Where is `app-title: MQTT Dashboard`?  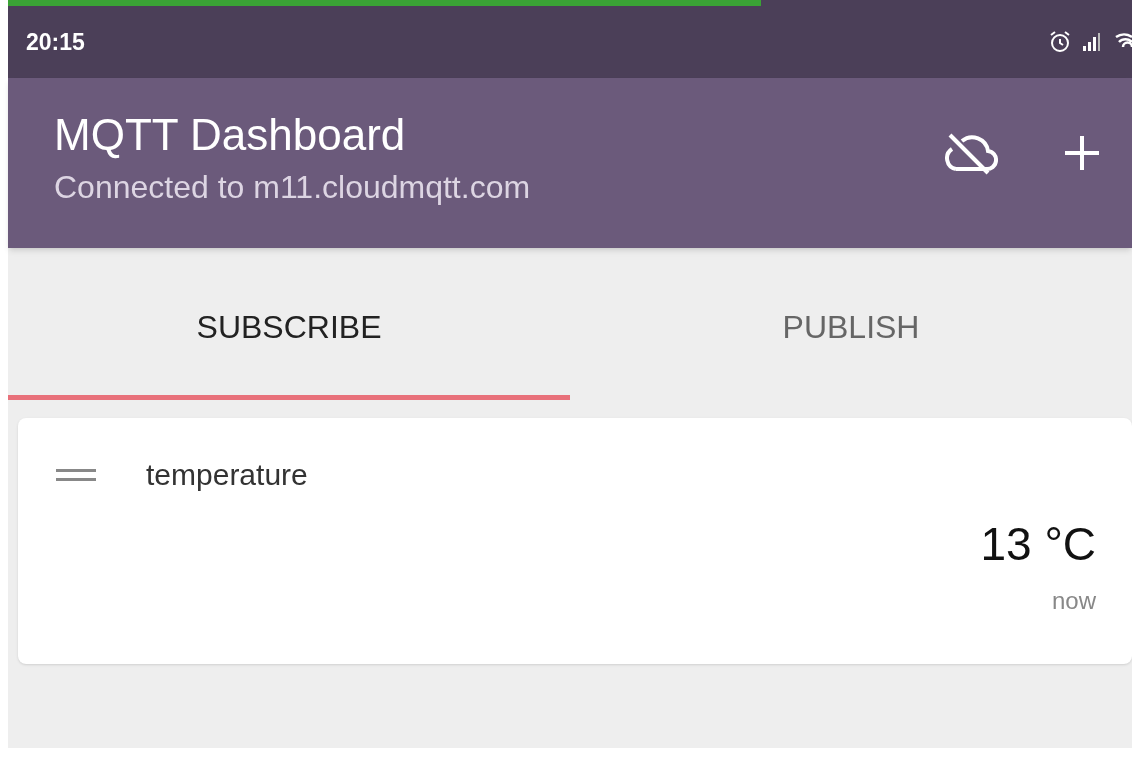 app-title: MQTT Dashboard is located at coordinates (230, 135).